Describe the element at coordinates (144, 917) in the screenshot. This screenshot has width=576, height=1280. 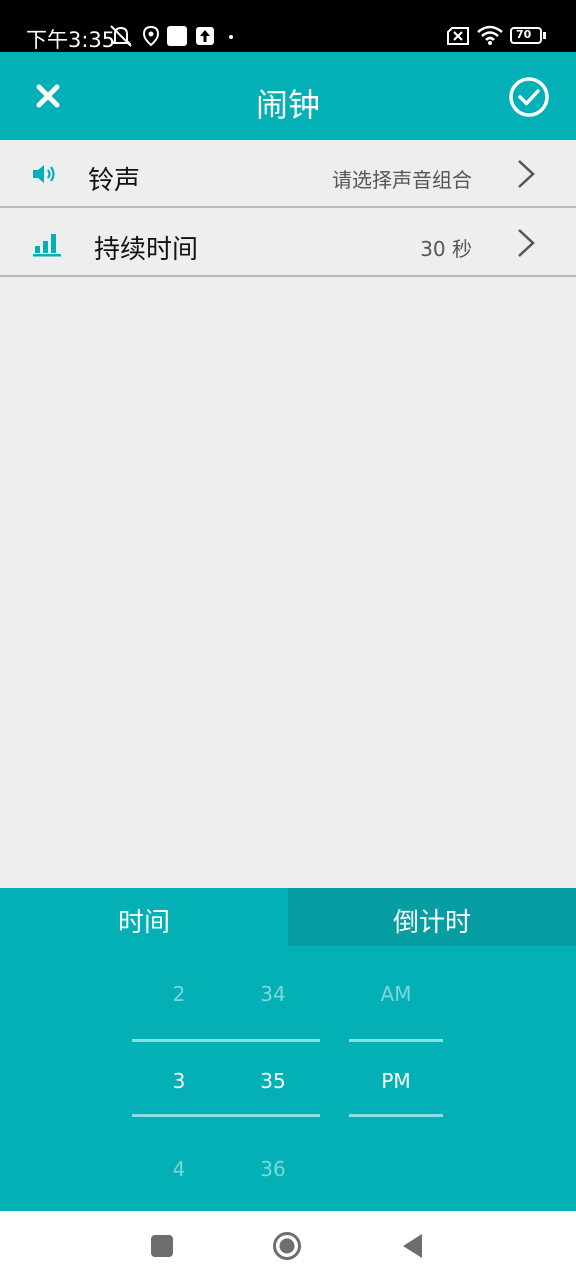
I see `tab-time: 时间` at that location.